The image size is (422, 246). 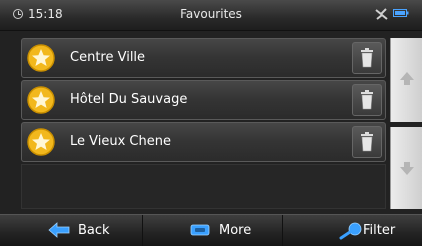 I want to click on list-item-label: Hôtel Du Sauvage, so click(x=129, y=99).